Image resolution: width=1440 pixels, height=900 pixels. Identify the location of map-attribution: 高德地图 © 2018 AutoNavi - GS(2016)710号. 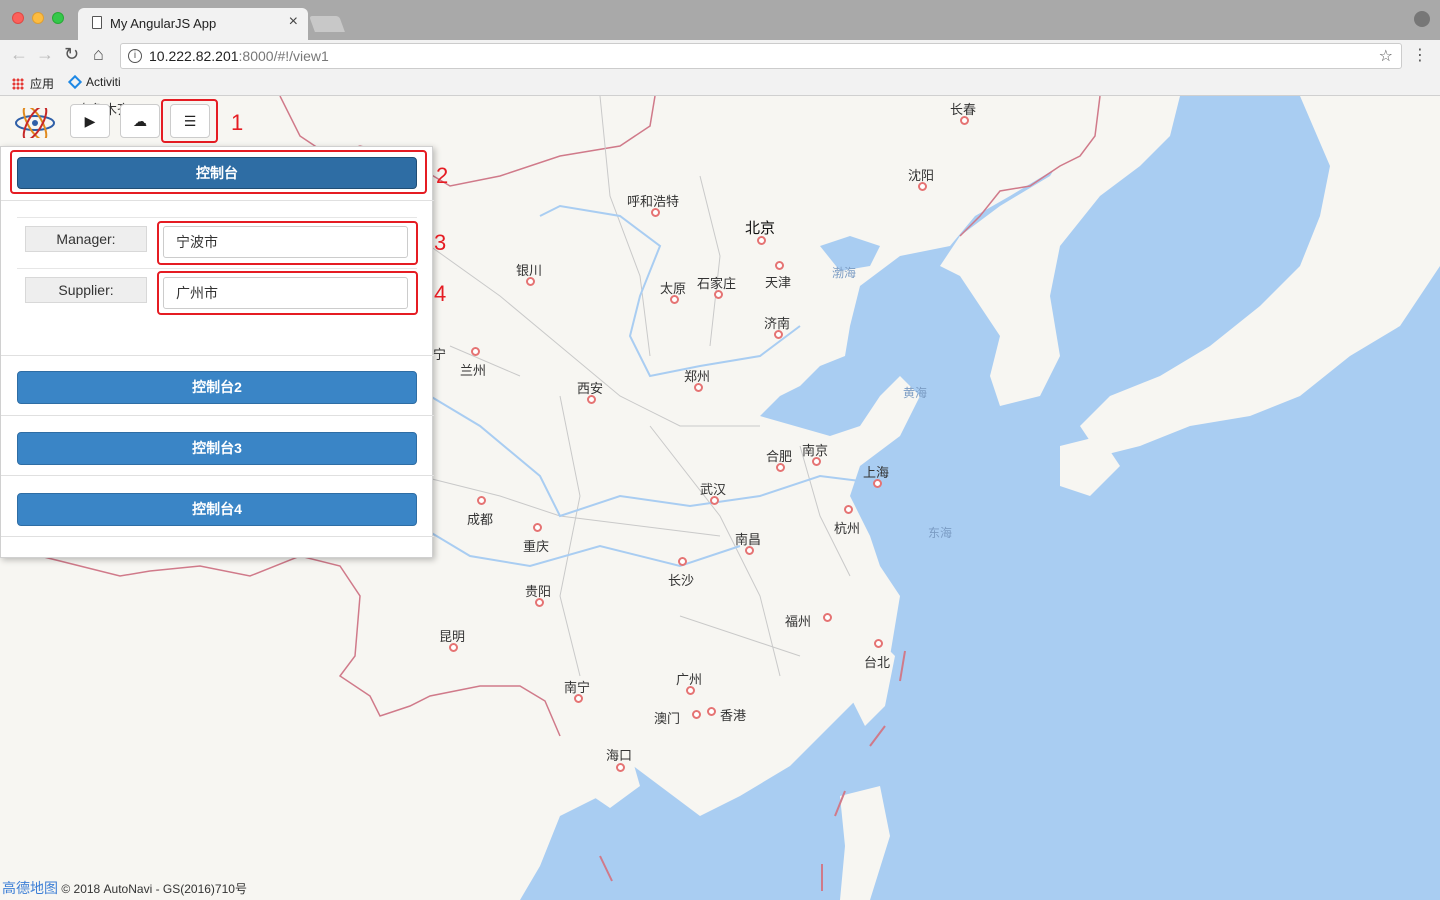
(124, 888).